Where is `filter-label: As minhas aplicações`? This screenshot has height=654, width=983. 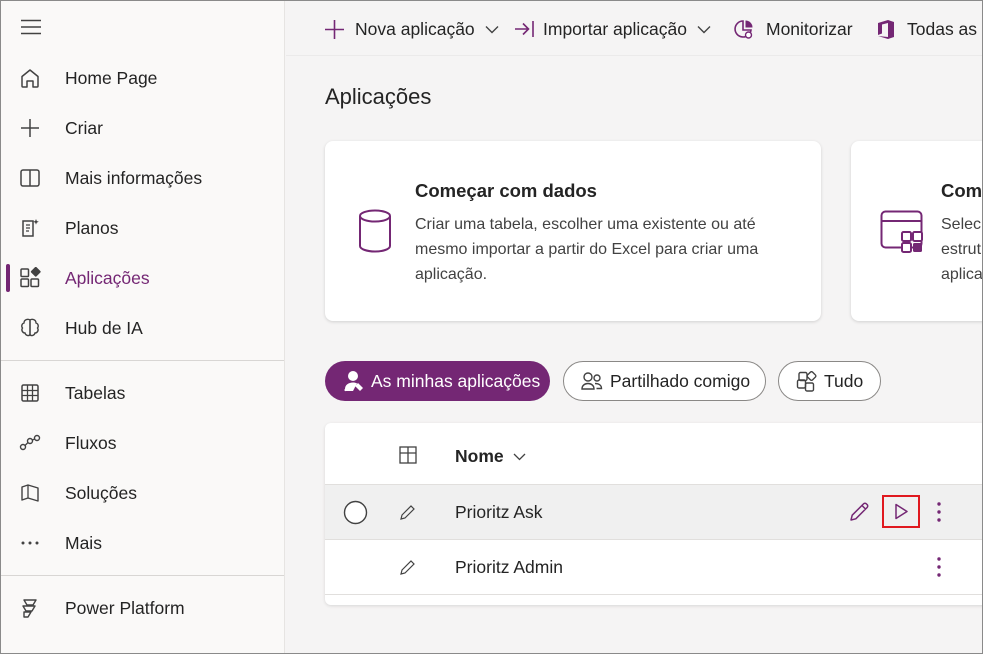 filter-label: As minhas aplicações is located at coordinates (456, 380).